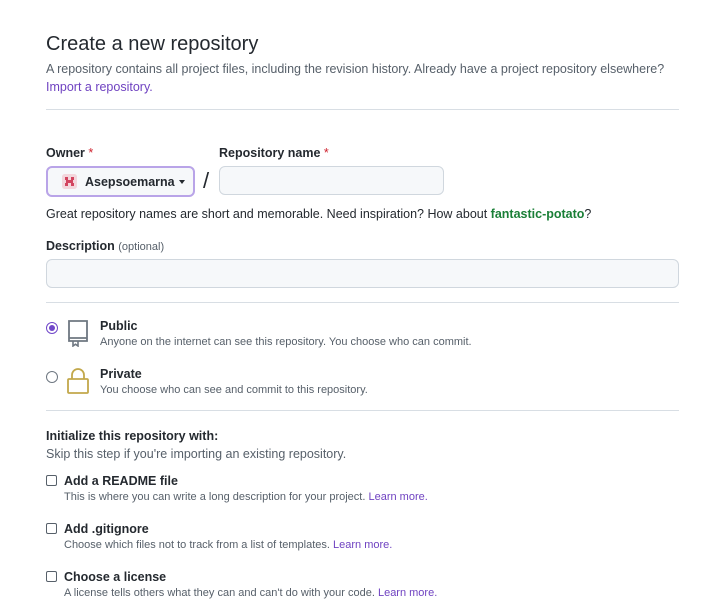  Describe the element at coordinates (52, 328) in the screenshot. I see `public-radio` at that location.